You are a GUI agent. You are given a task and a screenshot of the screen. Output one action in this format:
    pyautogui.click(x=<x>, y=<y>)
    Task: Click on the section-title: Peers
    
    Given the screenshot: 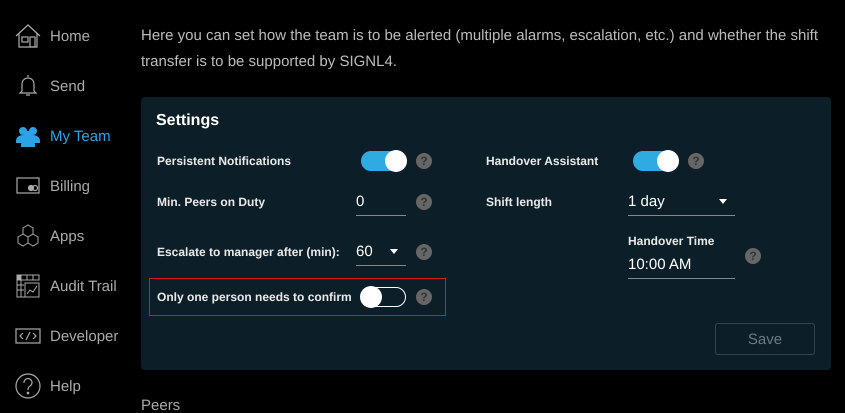 What is the action you would take?
    pyautogui.click(x=161, y=405)
    